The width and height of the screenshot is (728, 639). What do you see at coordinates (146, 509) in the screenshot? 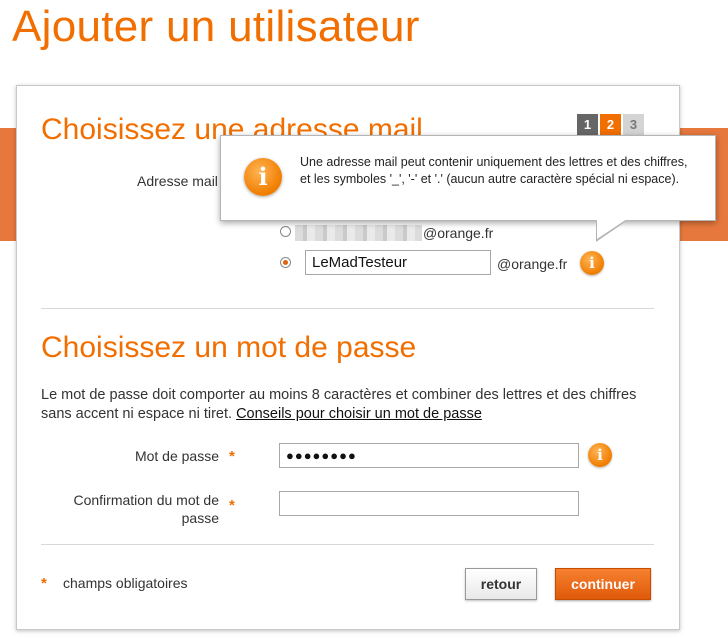
I see `confirm-password-label: Confirmation du mot de passe` at bounding box center [146, 509].